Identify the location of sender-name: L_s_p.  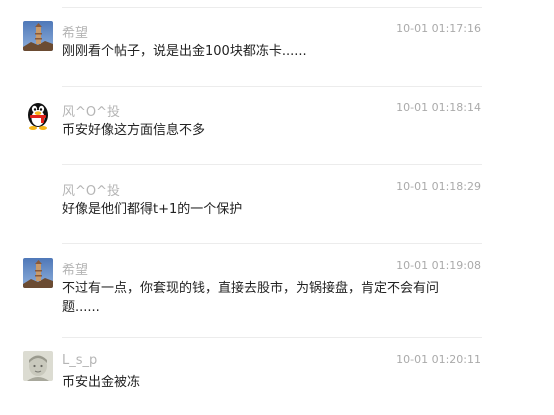
(79, 360).